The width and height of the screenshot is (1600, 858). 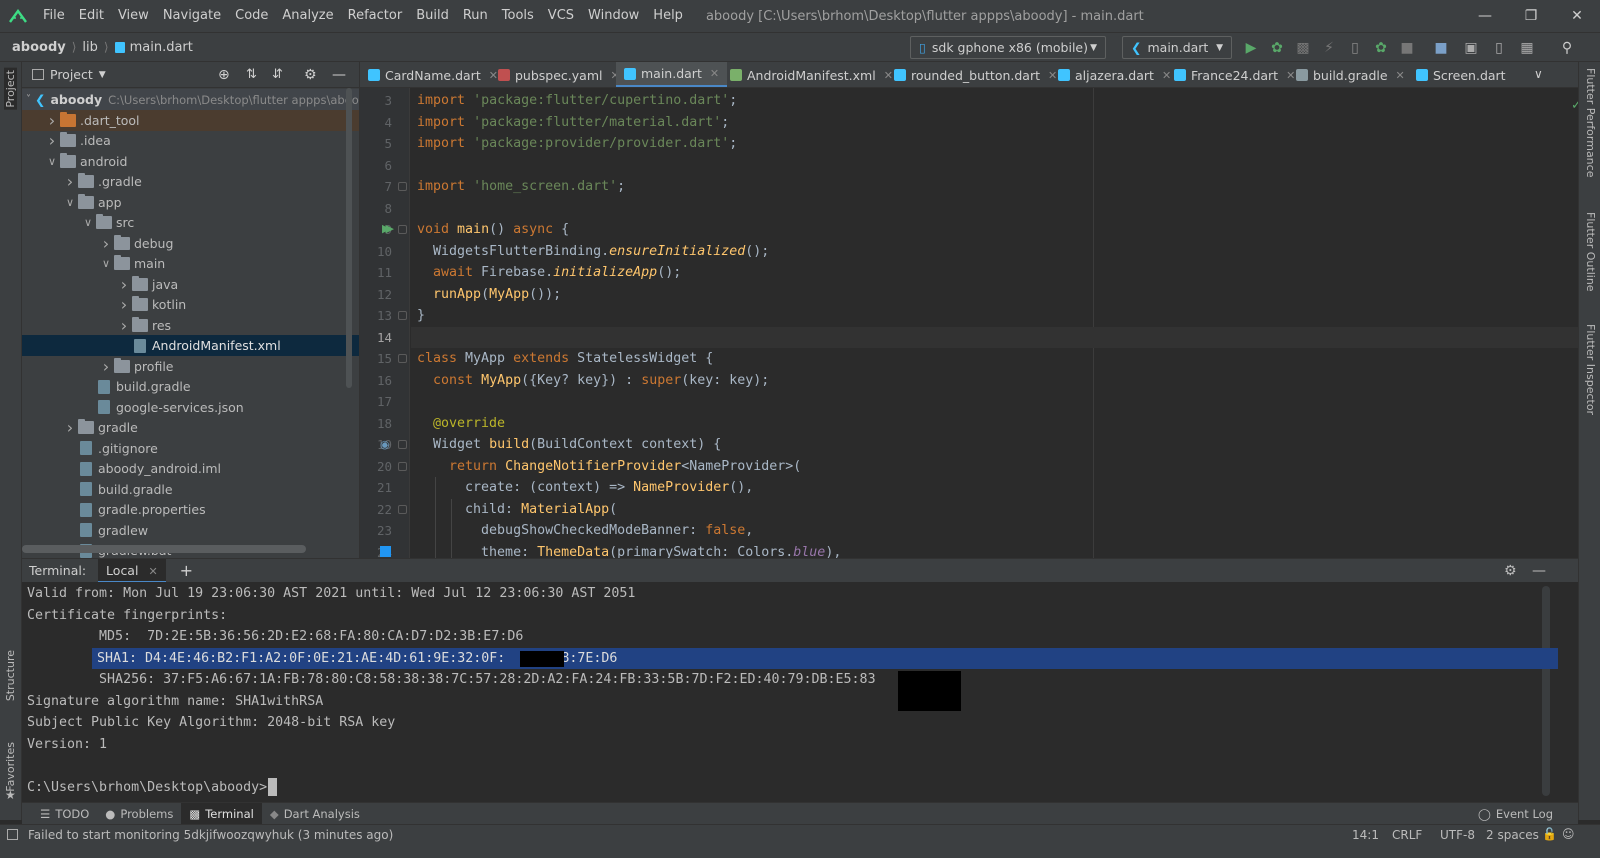 What do you see at coordinates (1407, 48) in the screenshot?
I see `stop-icon: ■` at bounding box center [1407, 48].